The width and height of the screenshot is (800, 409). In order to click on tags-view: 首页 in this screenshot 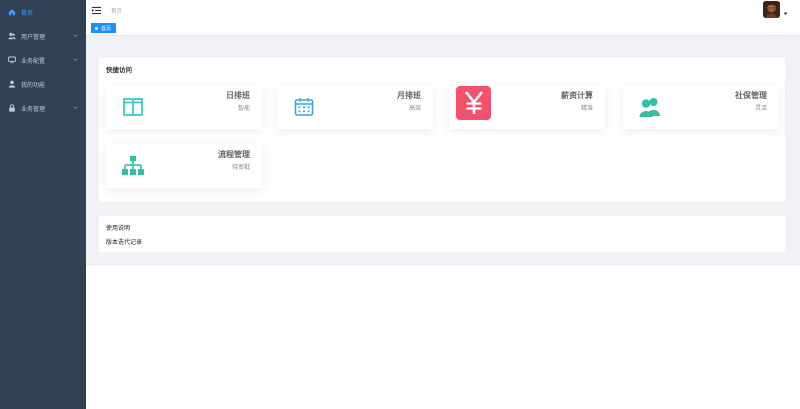, I will do `click(443, 28)`.